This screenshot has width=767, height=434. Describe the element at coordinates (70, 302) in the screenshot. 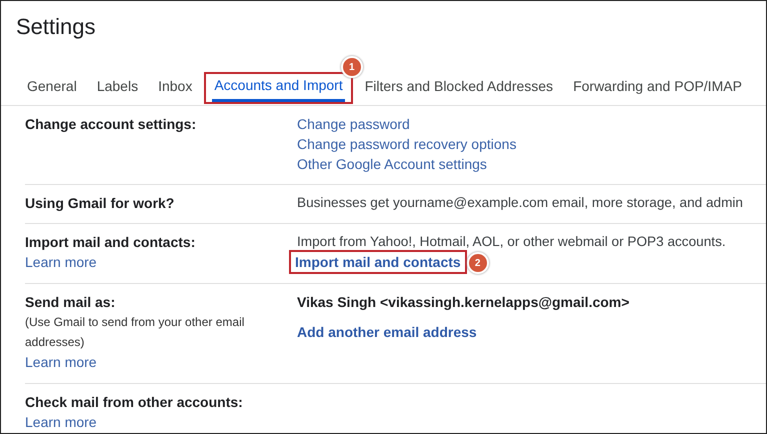

I see `section-label: Send mail as:` at that location.